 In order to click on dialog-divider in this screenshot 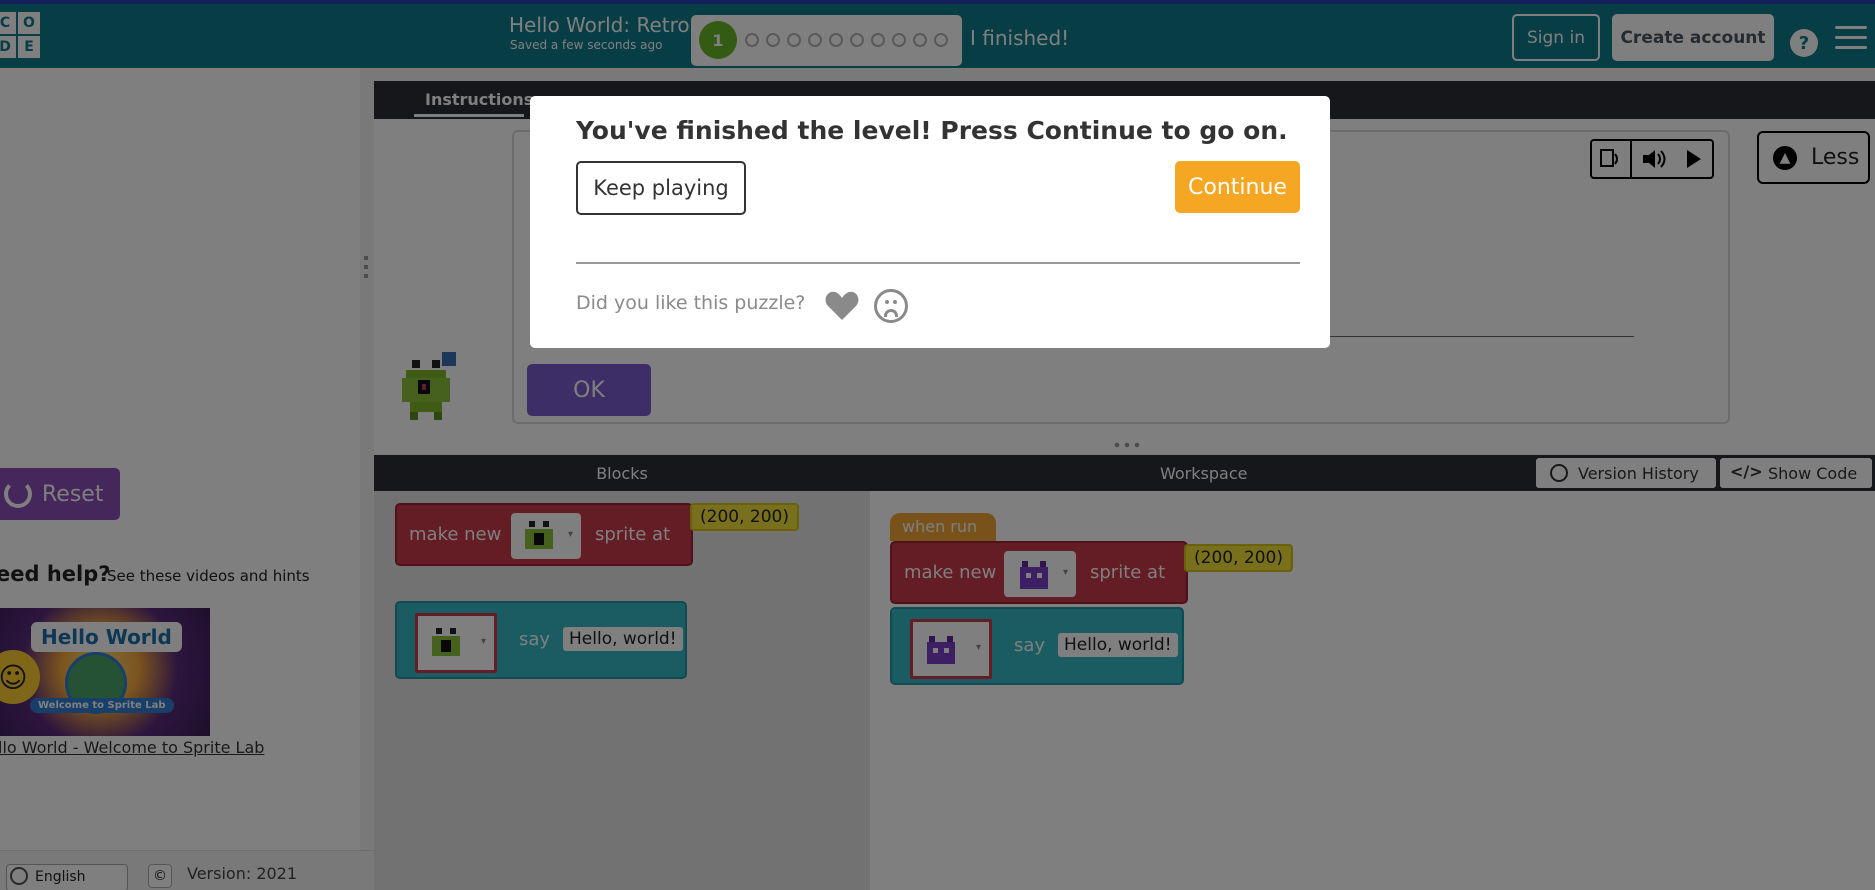, I will do `click(938, 263)`.